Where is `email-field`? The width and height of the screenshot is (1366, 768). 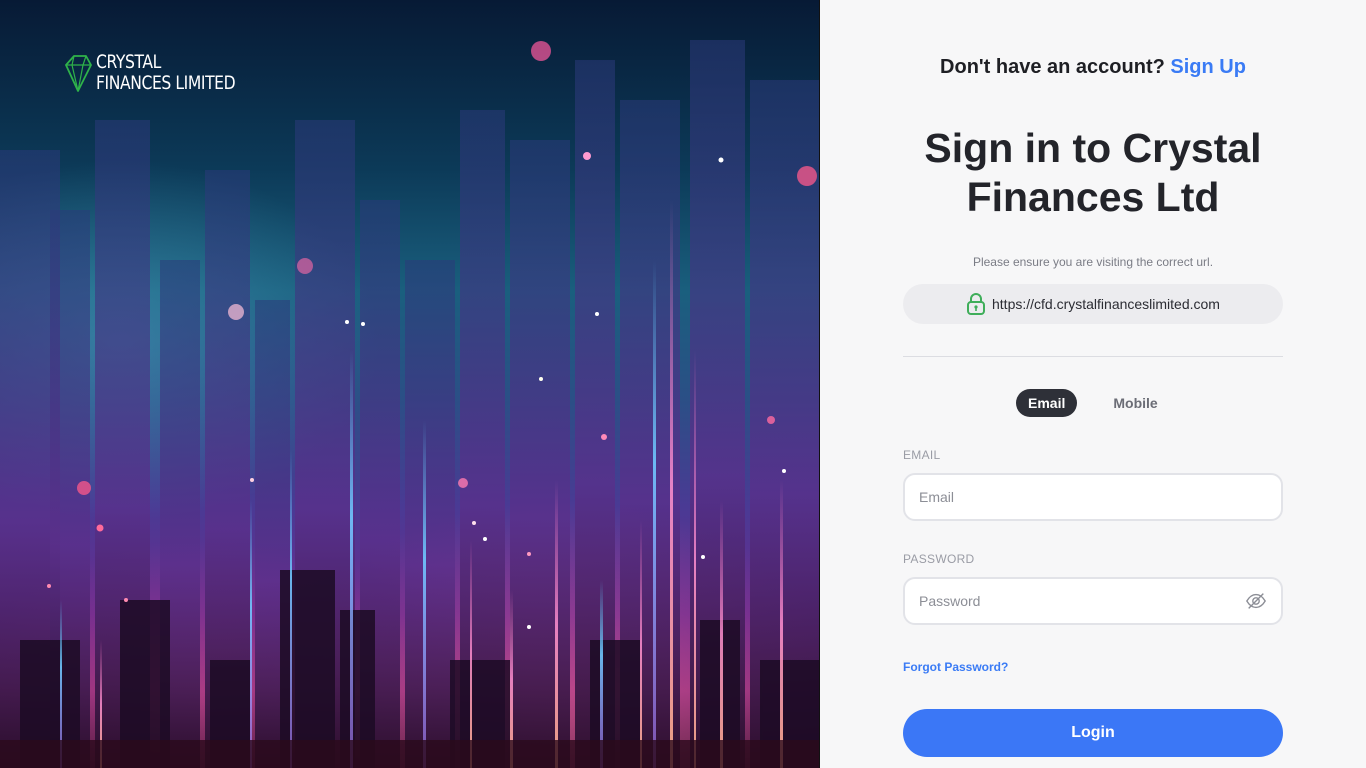
email-field is located at coordinates (1093, 497).